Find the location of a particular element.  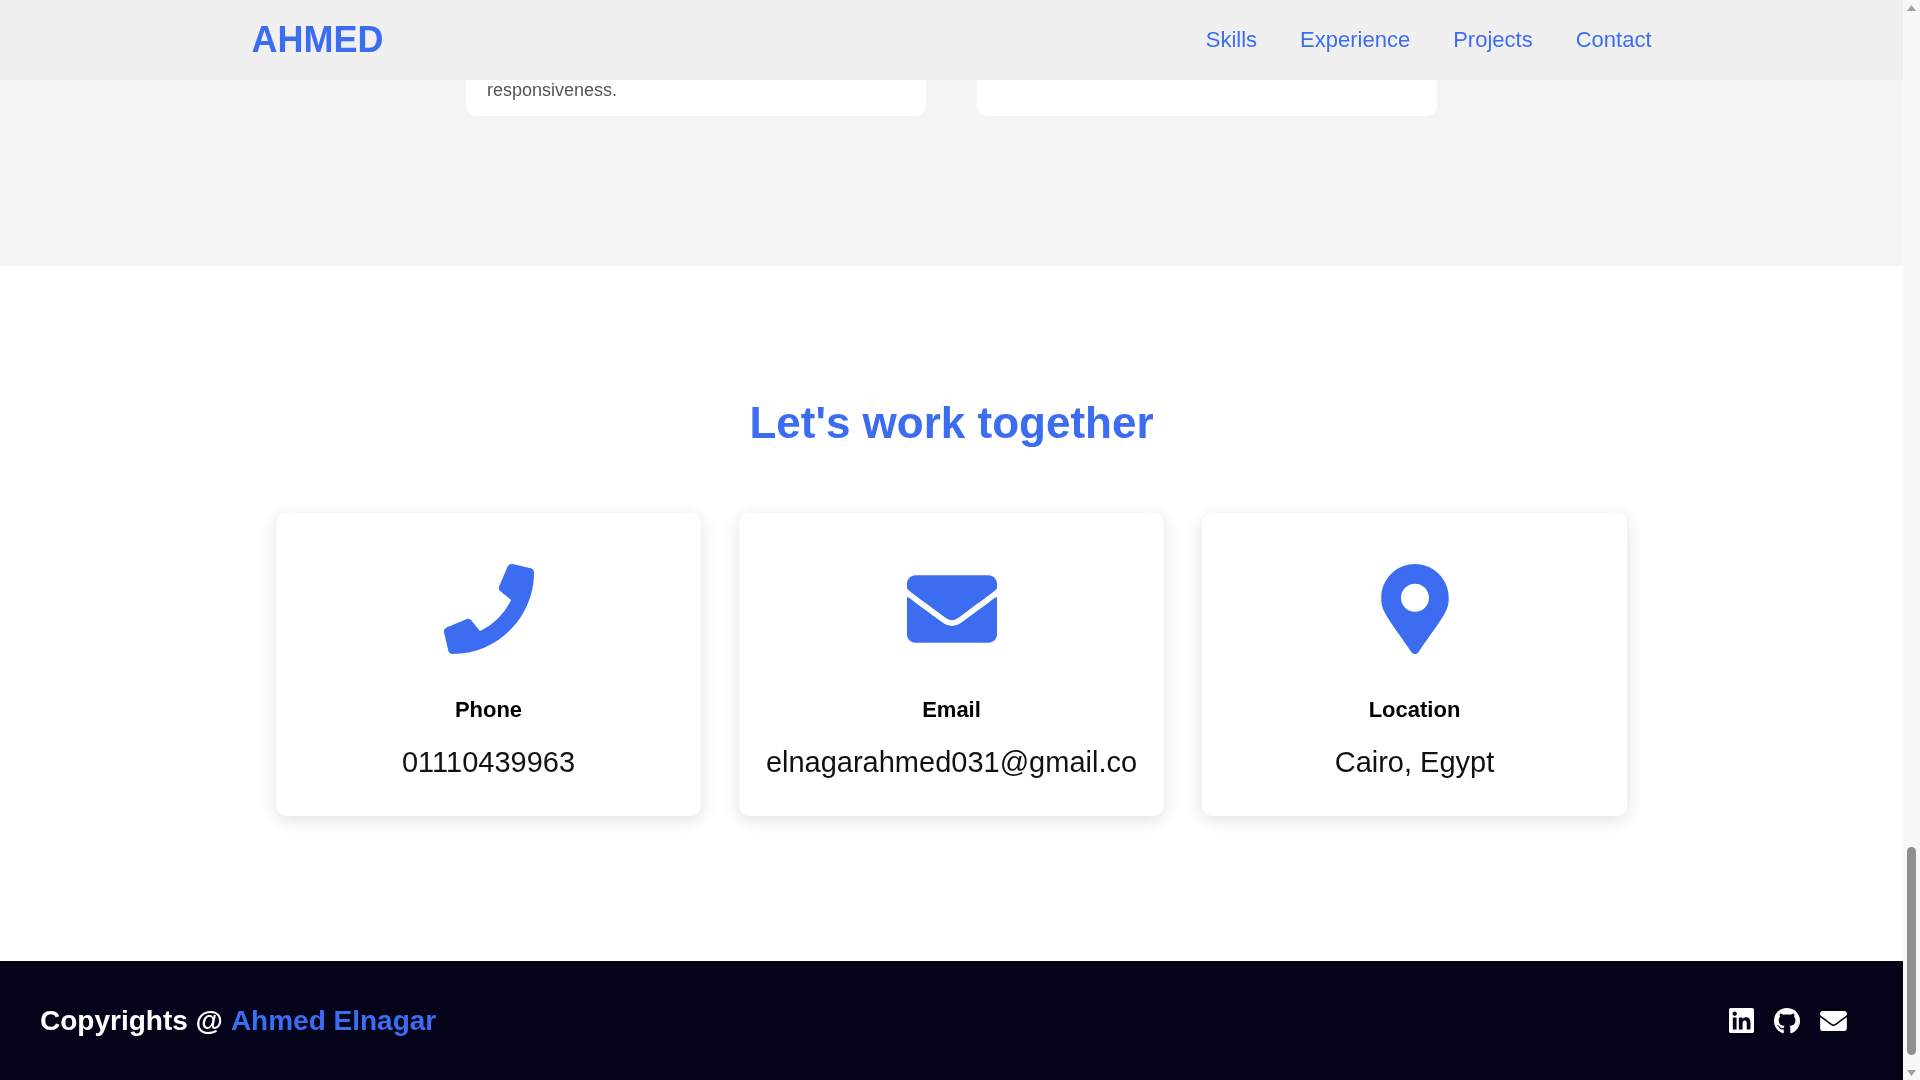

contact-value: Cairo, Egypt is located at coordinates (1414, 762).